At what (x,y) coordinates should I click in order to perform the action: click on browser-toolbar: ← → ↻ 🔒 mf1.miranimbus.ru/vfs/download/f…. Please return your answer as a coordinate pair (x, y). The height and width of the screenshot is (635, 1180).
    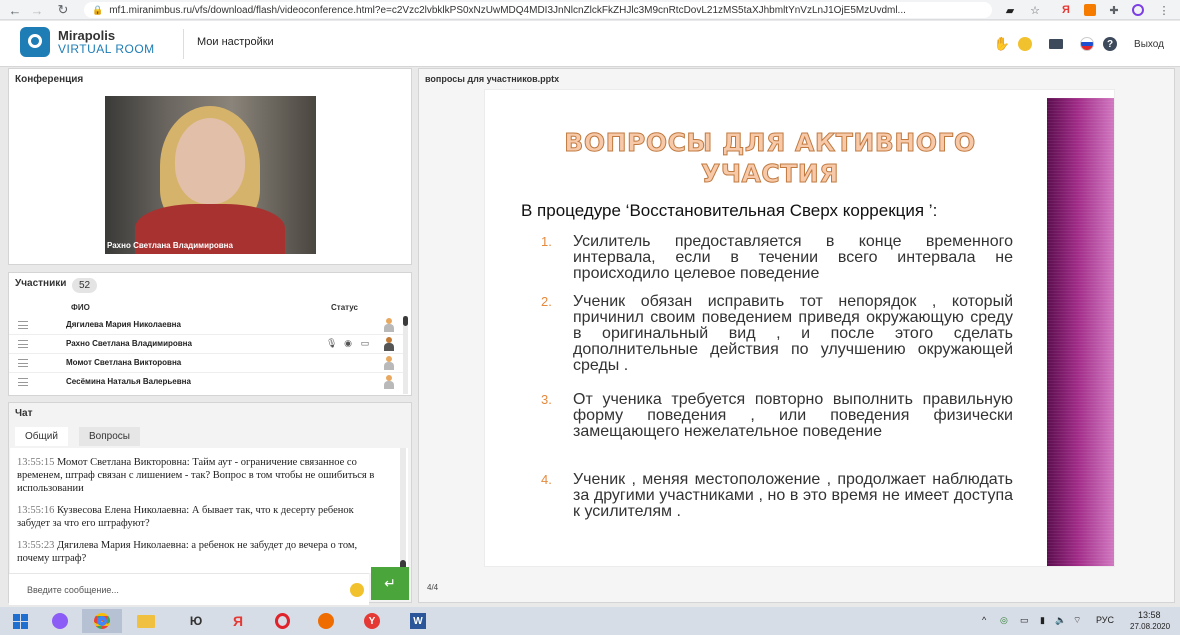
    Looking at the image, I should click on (590, 10).